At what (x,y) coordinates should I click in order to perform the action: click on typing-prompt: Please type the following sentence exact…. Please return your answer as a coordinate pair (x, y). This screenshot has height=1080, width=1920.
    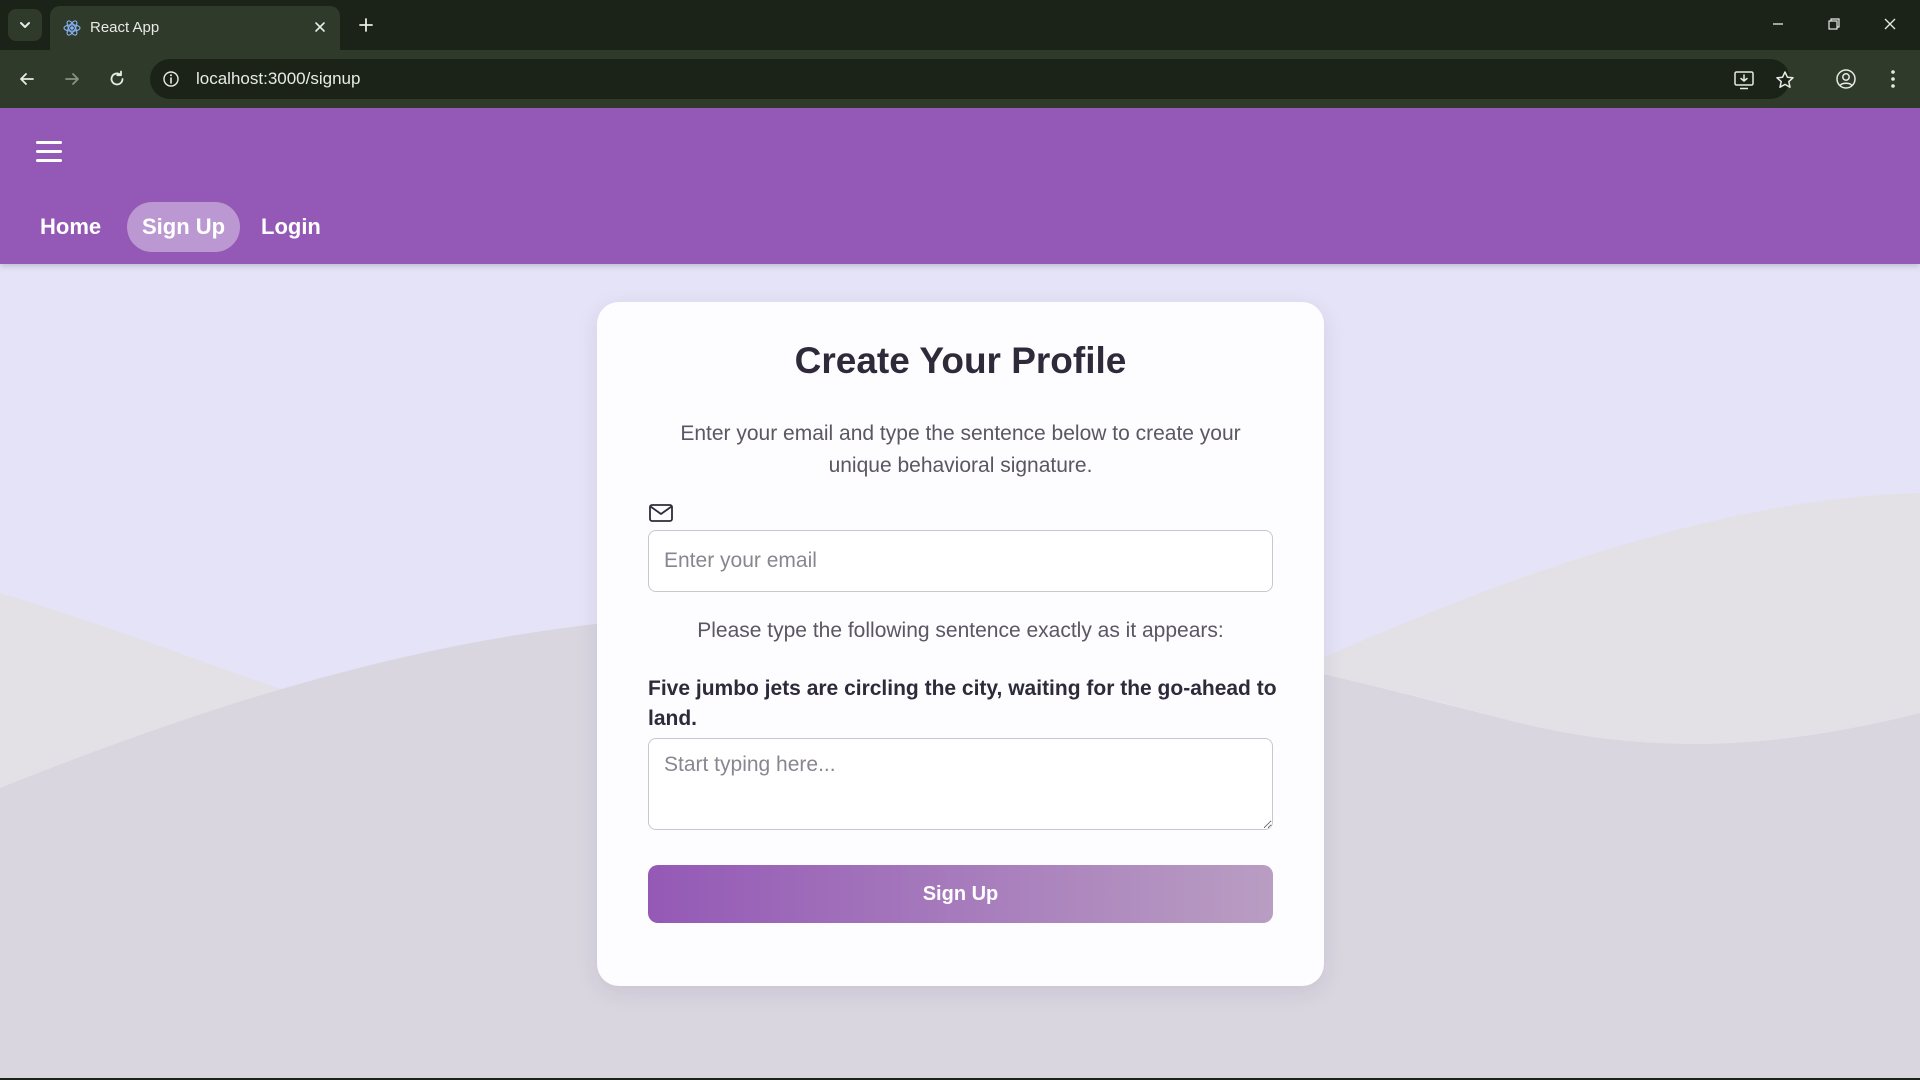
    Looking at the image, I should click on (960, 630).